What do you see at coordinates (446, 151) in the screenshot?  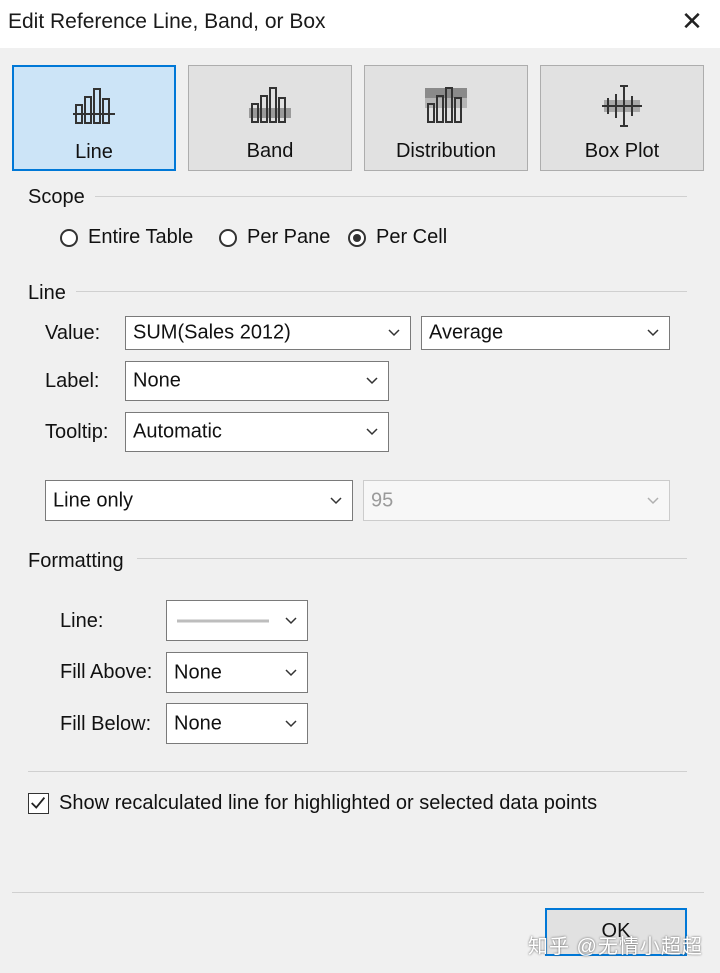 I see `distribution-type-label: Distribution` at bounding box center [446, 151].